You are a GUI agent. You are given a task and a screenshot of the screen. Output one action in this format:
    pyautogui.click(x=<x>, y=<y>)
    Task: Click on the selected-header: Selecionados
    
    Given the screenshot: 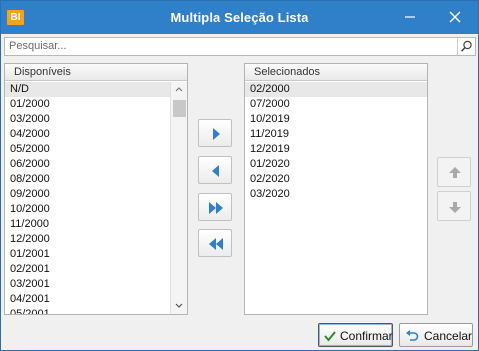 What is the action you would take?
    pyautogui.click(x=336, y=72)
    